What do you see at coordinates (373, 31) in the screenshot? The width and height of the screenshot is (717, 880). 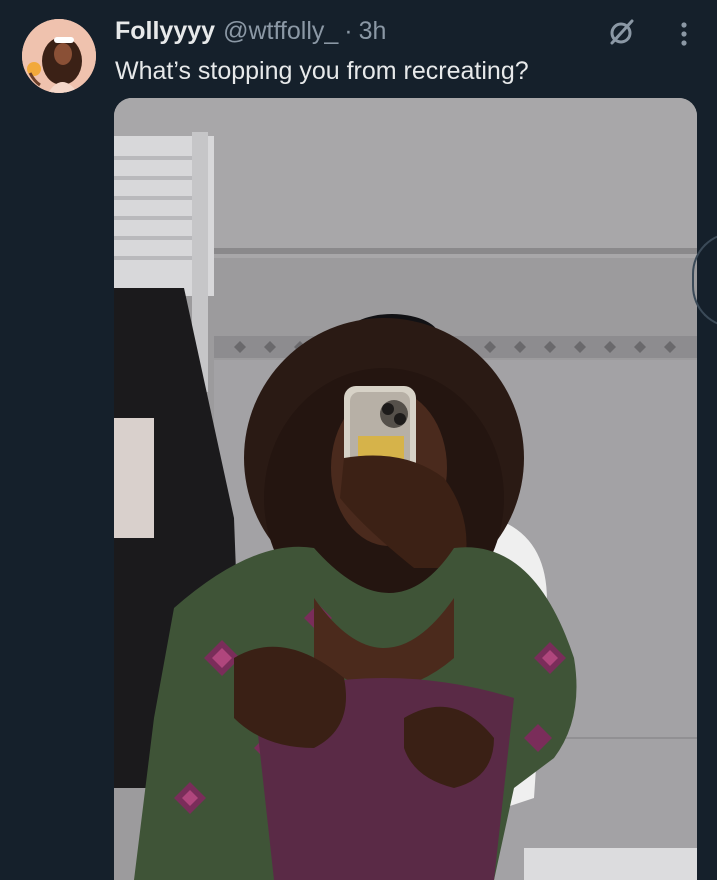 I see `timestamp: 3h` at bounding box center [373, 31].